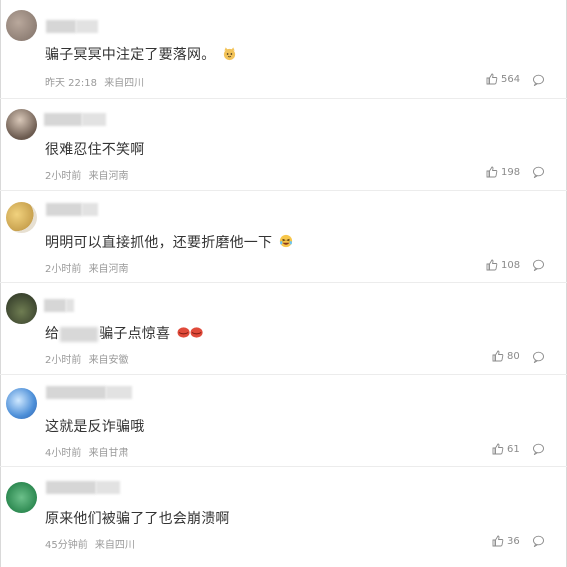  What do you see at coordinates (66, 545) in the screenshot?
I see `comment-time: 45分钟前` at bounding box center [66, 545].